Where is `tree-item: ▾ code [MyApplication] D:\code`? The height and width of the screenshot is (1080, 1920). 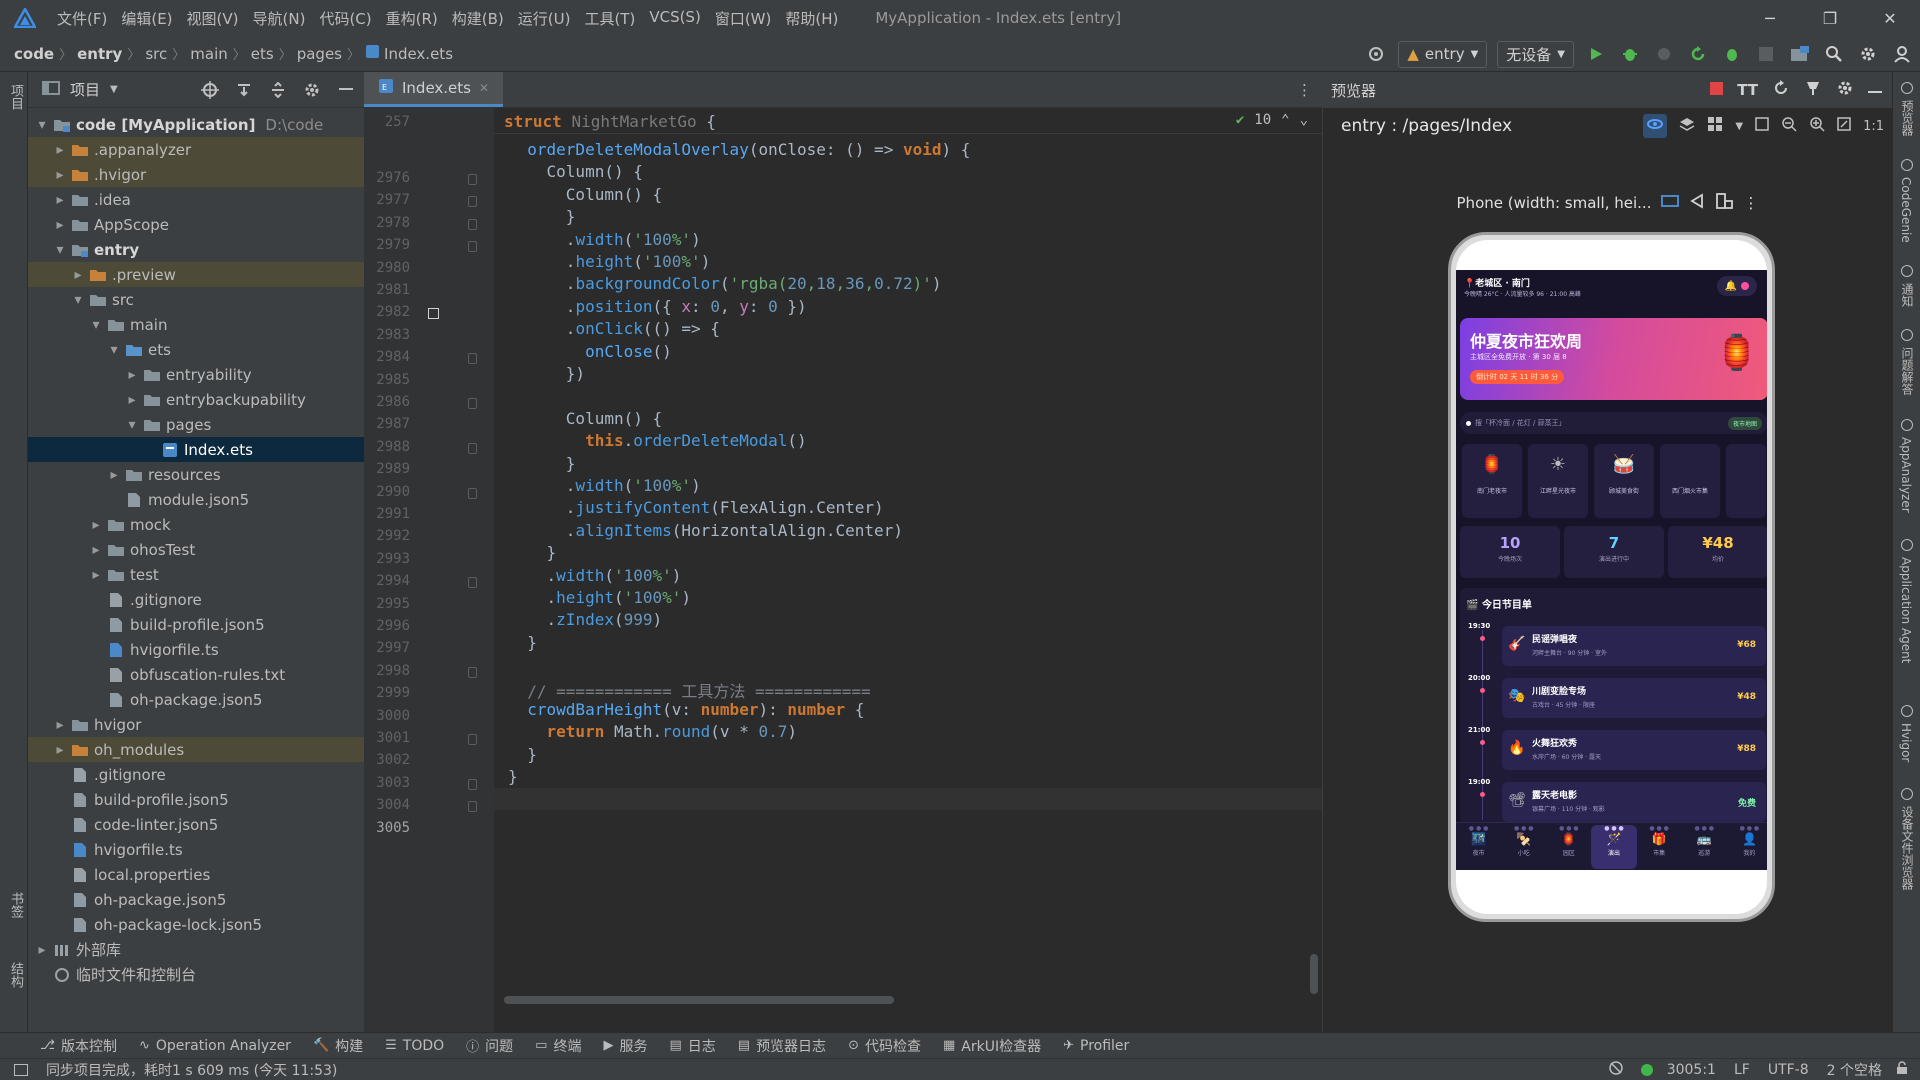 tree-item: ▾ code [MyApplication] D:\code is located at coordinates (196, 124).